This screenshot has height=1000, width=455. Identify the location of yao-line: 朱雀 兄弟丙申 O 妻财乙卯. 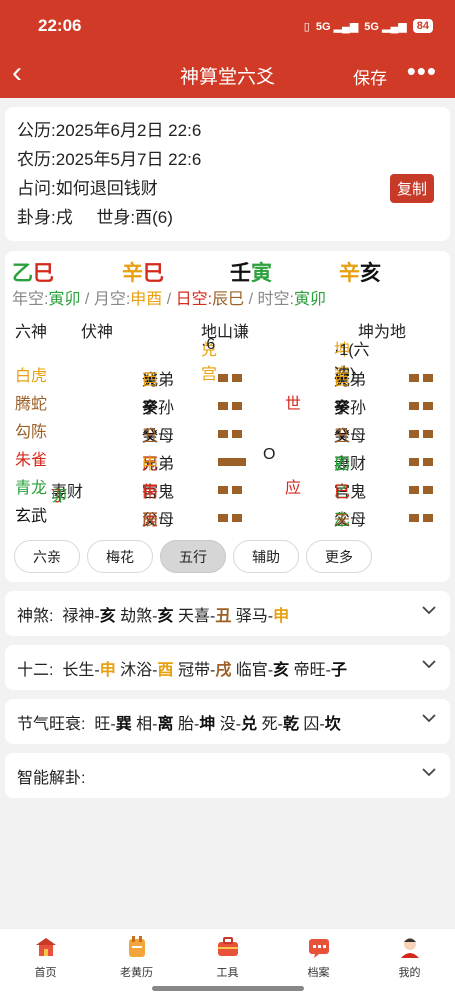
(227, 457).